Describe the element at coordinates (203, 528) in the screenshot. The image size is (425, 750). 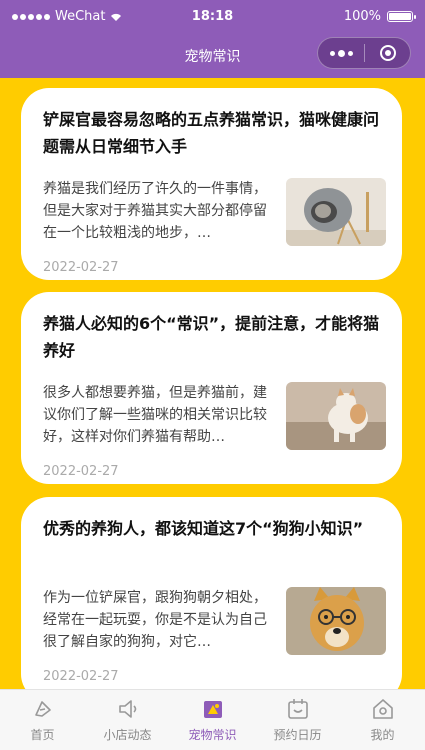
I see `article-title: 优秀的养狗人，都该知道这7个“狗狗小知识”` at that location.